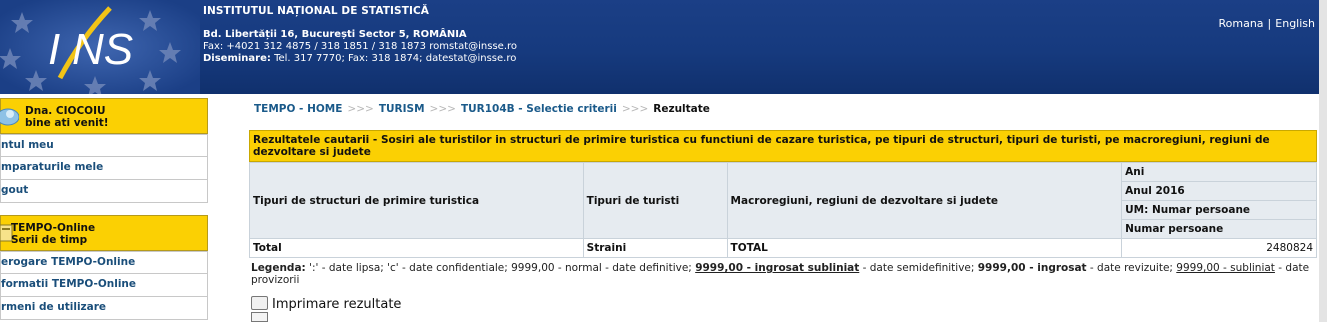 This screenshot has width=1327, height=322. What do you see at coordinates (1219, 172) in the screenshot?
I see `column-header-ani: Ani` at bounding box center [1219, 172].